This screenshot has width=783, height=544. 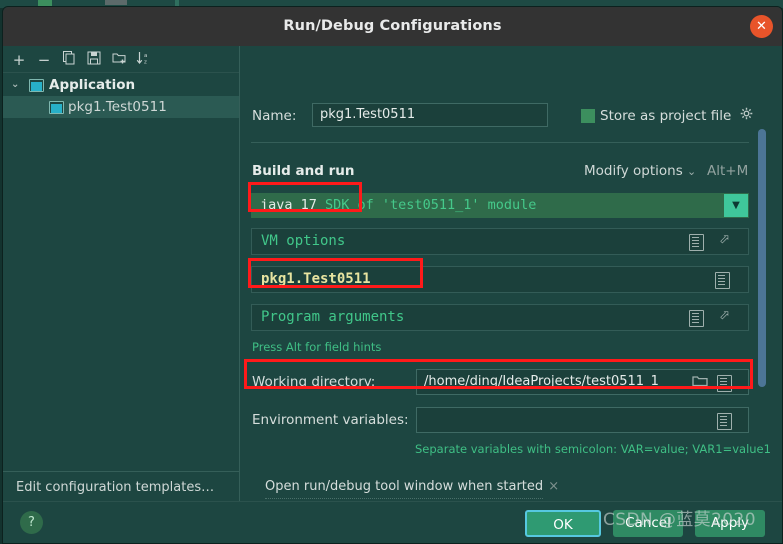 I want to click on name-label: Name:, so click(x=274, y=116).